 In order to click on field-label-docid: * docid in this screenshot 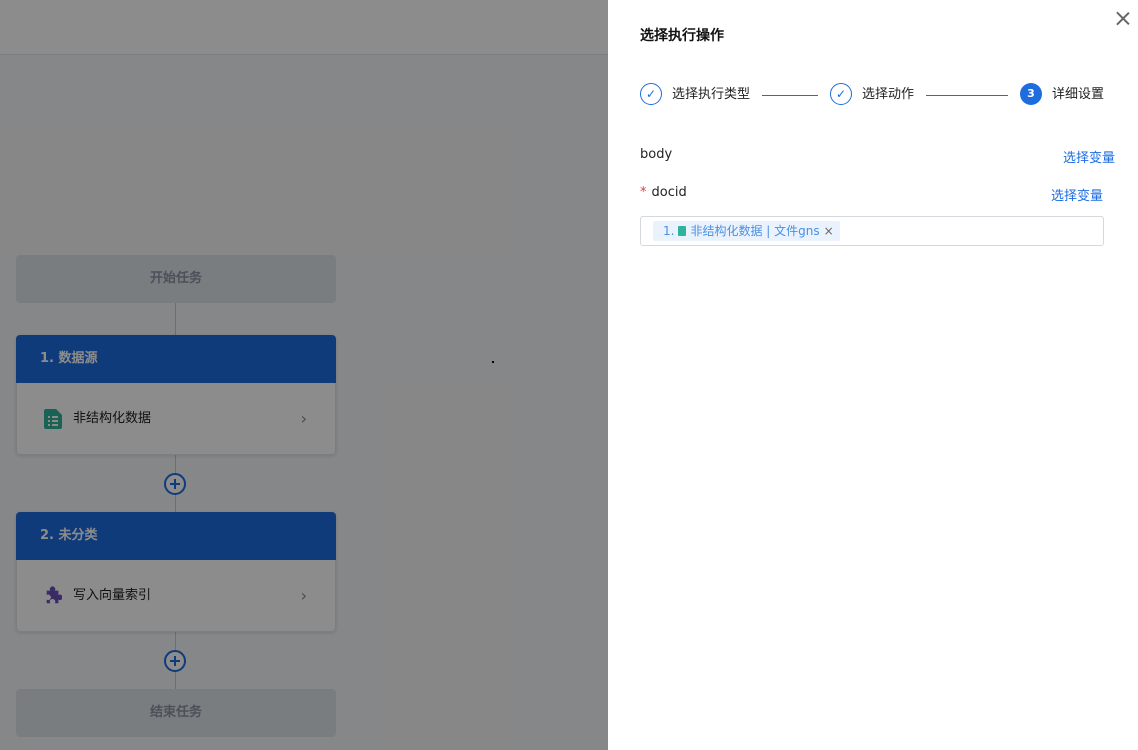, I will do `click(663, 192)`.